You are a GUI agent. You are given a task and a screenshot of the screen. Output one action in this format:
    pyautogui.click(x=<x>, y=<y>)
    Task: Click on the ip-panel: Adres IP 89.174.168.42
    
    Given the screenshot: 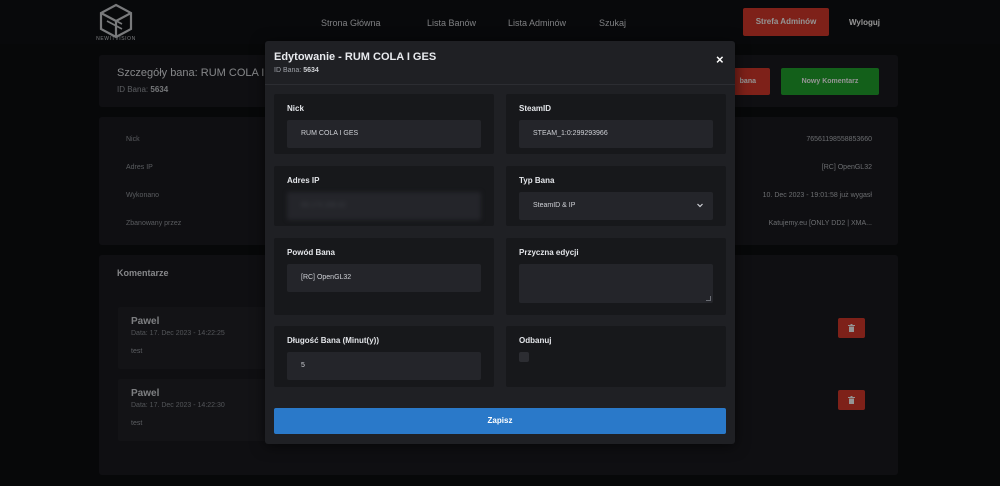 What is the action you would take?
    pyautogui.click(x=384, y=196)
    